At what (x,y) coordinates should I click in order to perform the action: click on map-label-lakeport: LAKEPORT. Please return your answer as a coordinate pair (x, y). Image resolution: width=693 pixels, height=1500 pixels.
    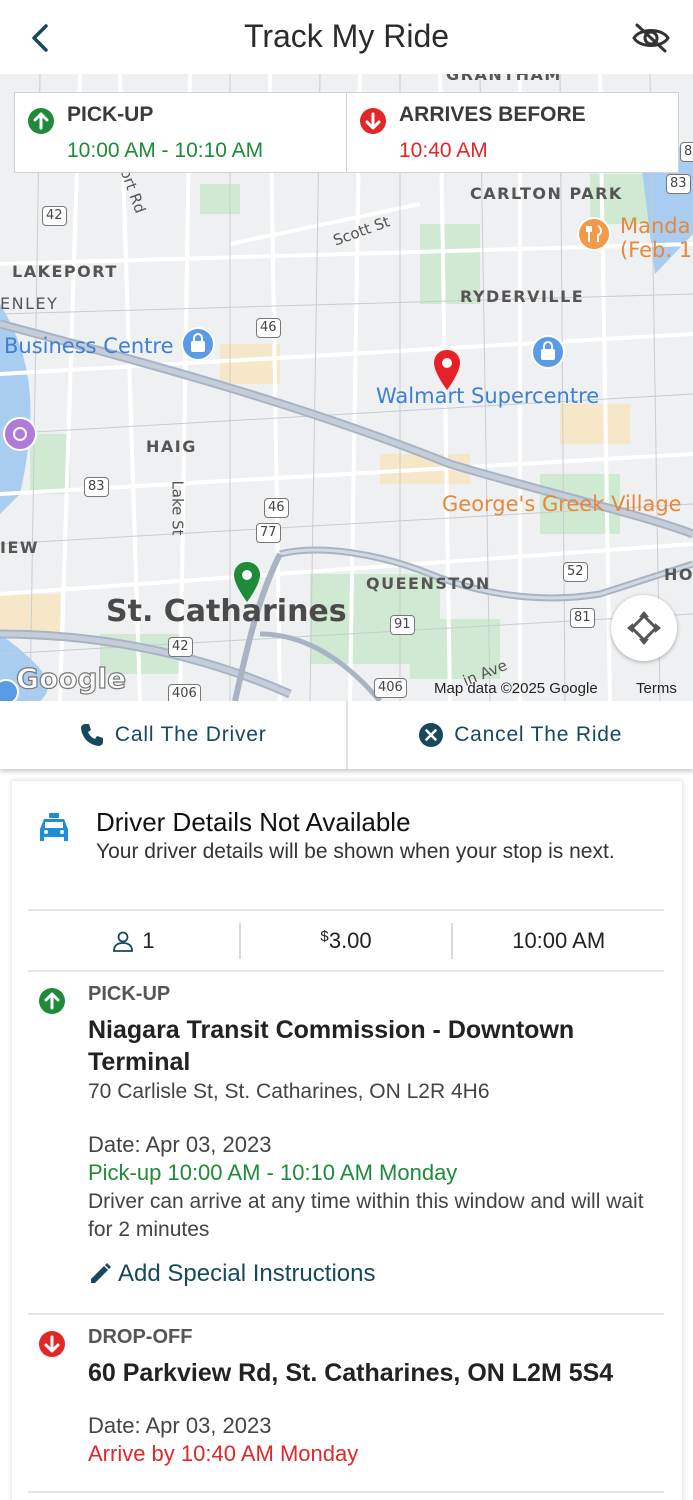
    Looking at the image, I should click on (65, 271).